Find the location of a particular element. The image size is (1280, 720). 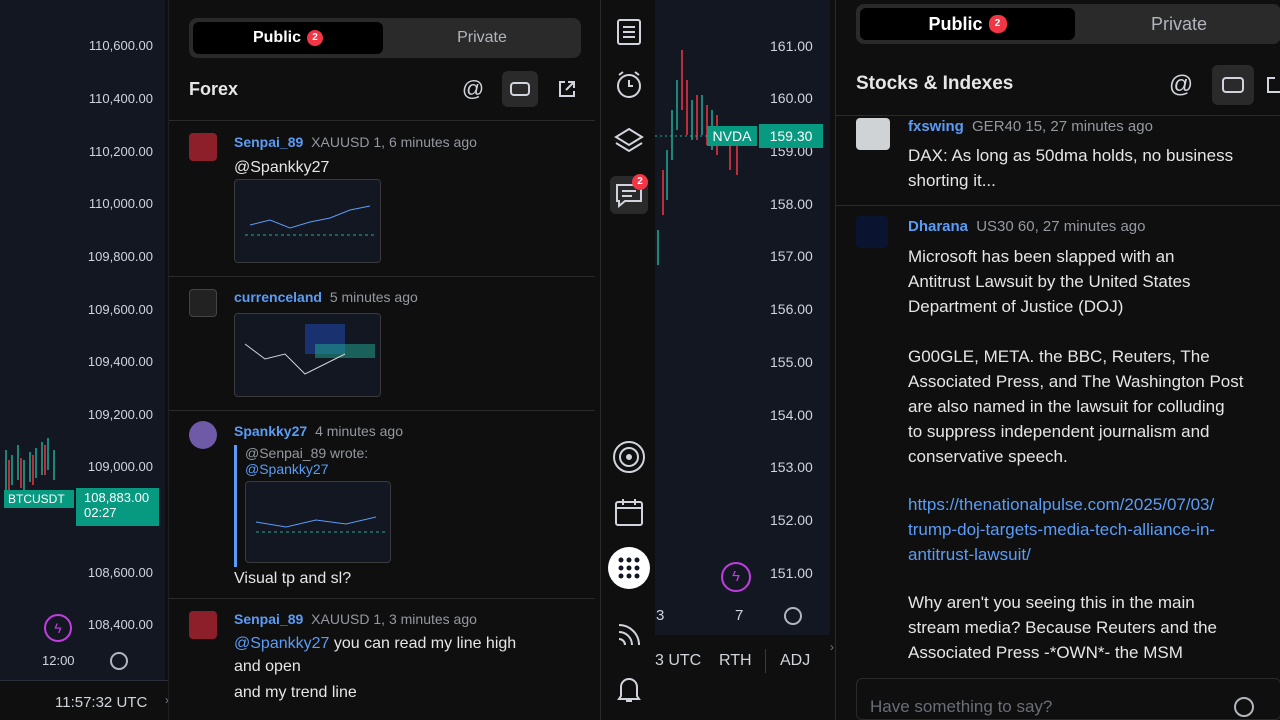

alert-clock-icon is located at coordinates (629, 85).